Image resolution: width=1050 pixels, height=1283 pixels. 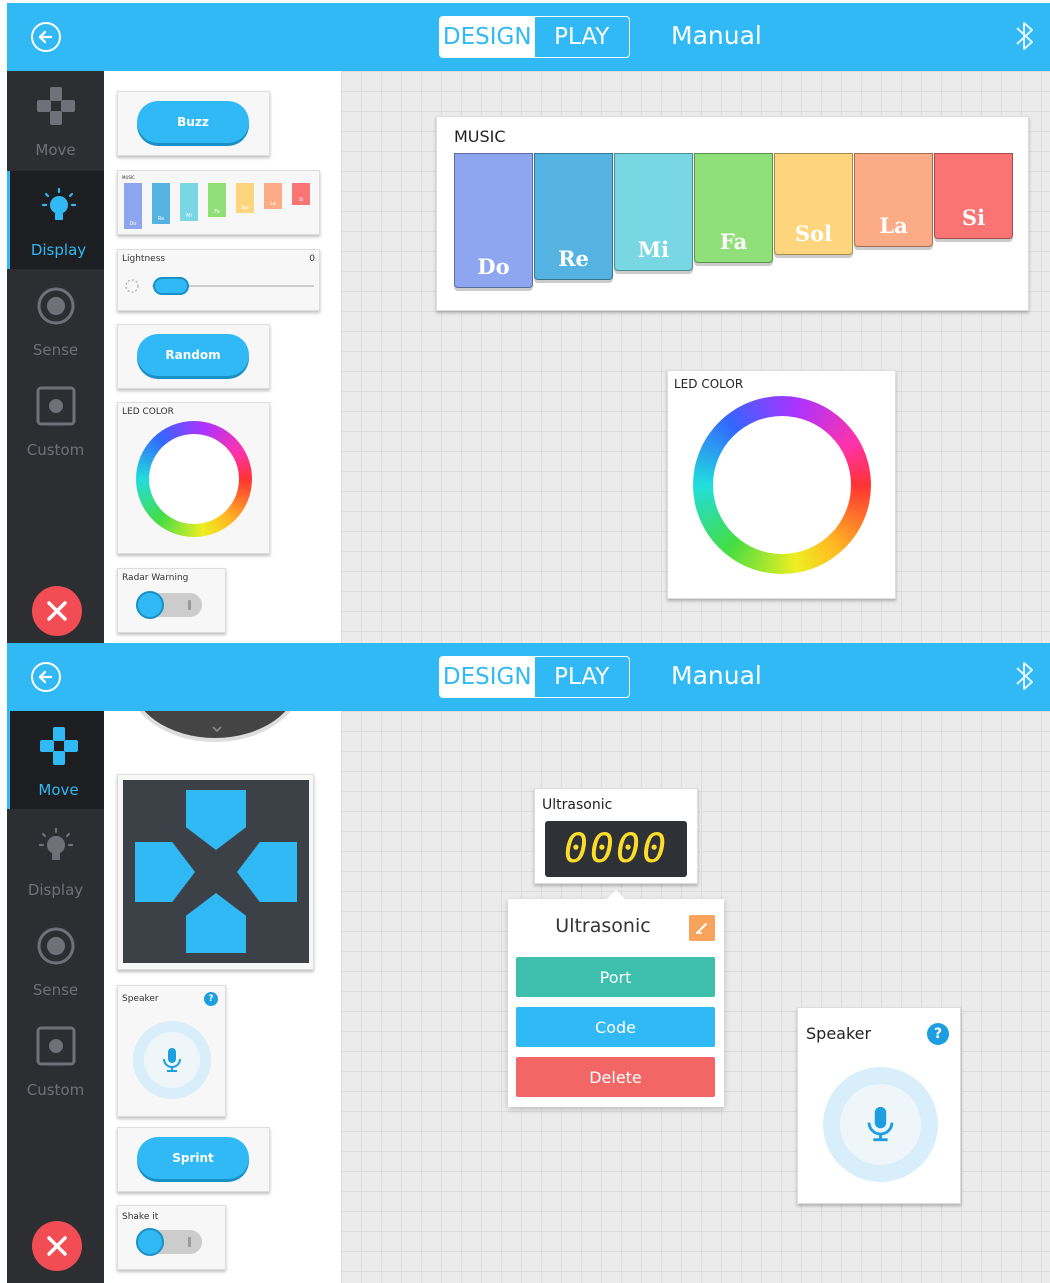 I want to click on close-icon, so click(x=57, y=611).